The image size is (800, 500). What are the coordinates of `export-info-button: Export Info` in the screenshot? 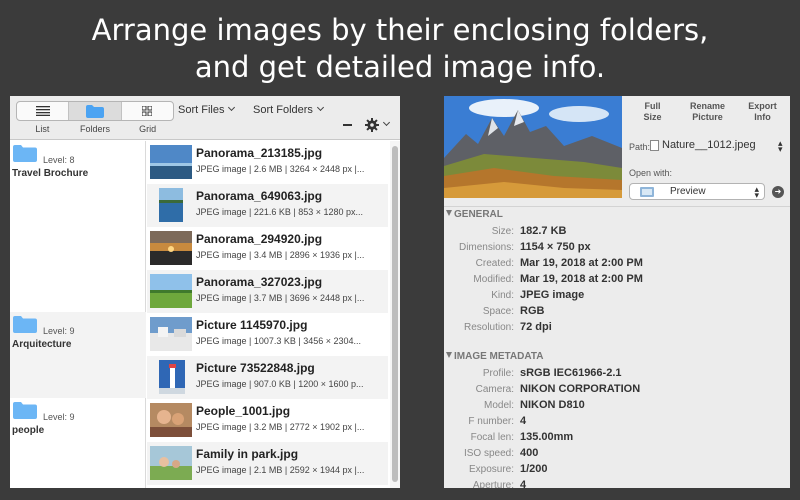 It's located at (762, 113).